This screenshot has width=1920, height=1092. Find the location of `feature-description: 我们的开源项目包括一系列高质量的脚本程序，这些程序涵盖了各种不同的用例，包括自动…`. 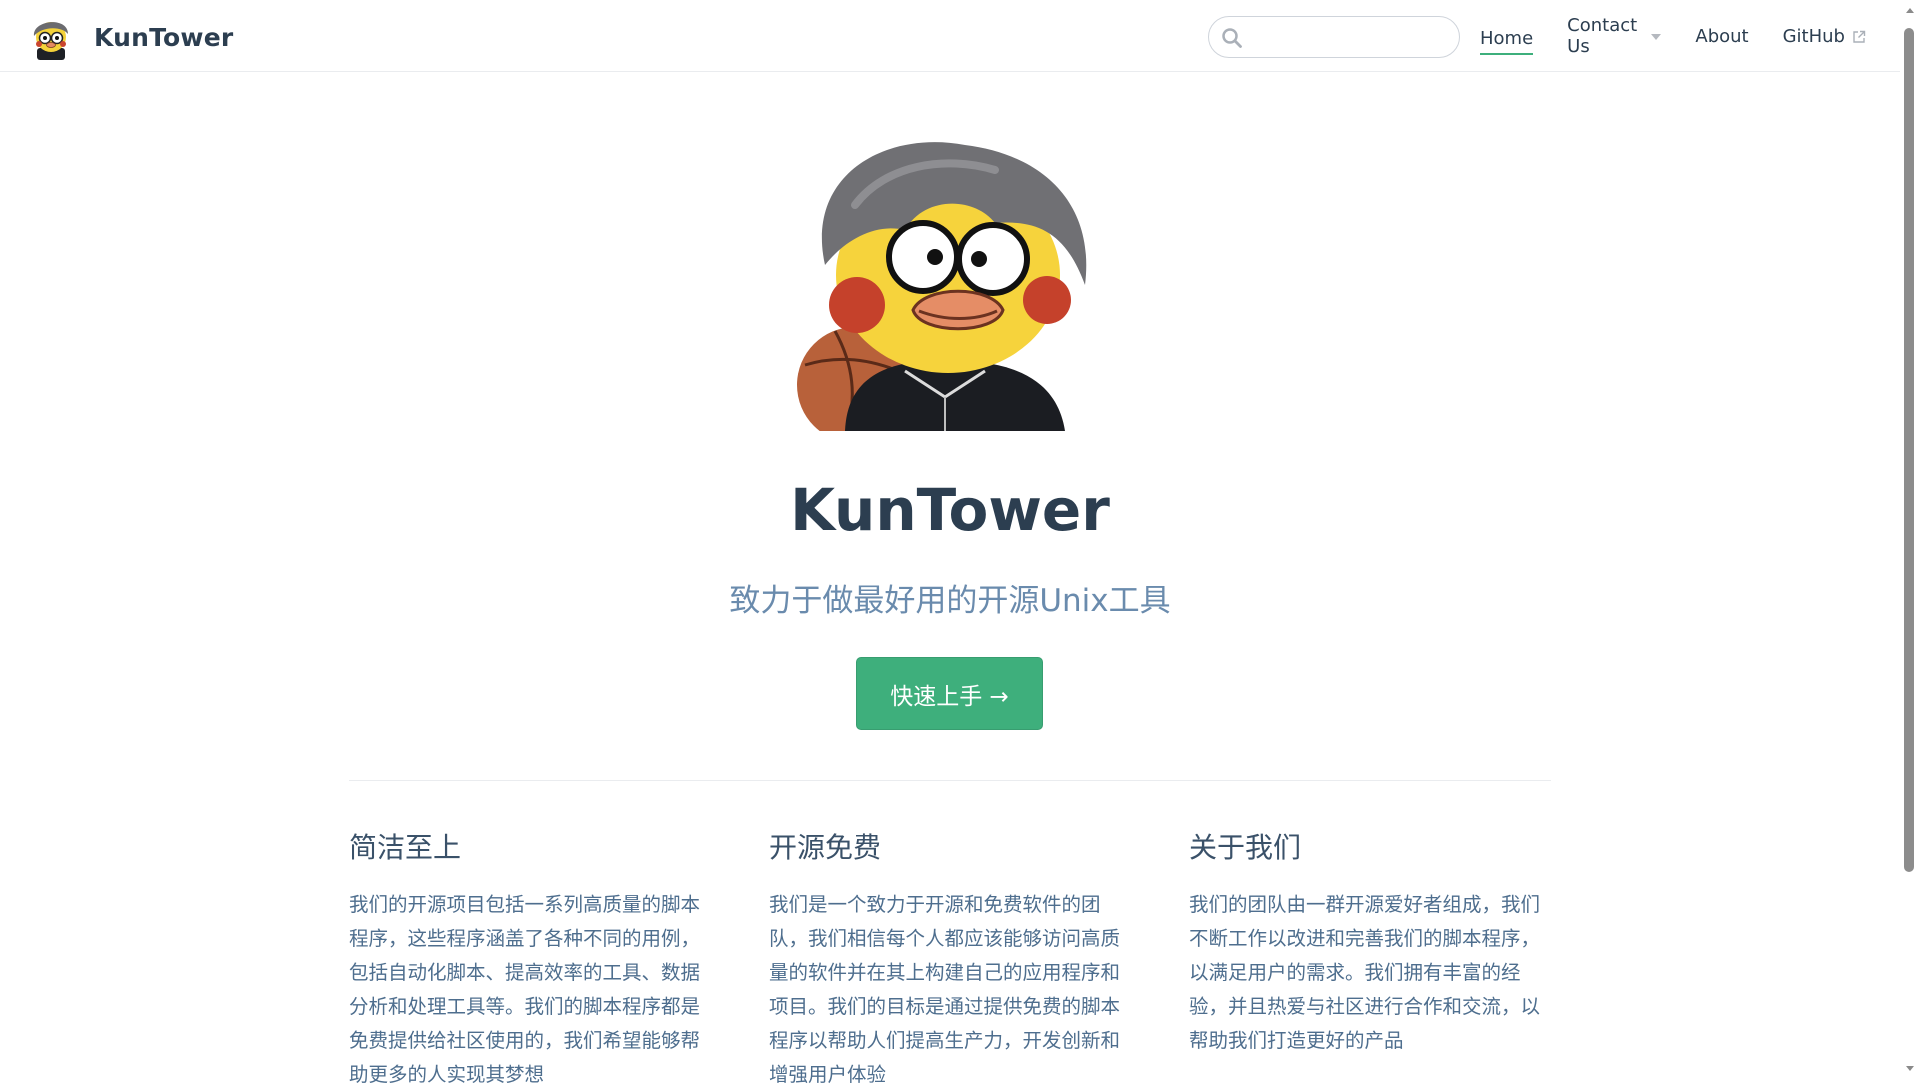

feature-description: 我们的开源项目包括一系列高质量的脚本程序，这些程序涵盖了各种不同的用例，包括自动… is located at coordinates (525, 989).